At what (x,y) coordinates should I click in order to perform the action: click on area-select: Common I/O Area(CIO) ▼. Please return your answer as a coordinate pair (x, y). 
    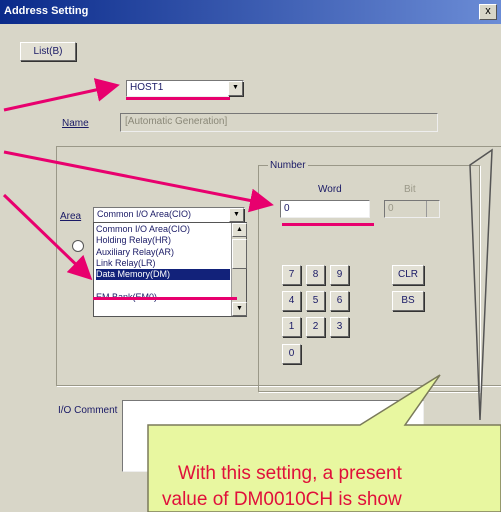
    Looking at the image, I should click on (169, 215).